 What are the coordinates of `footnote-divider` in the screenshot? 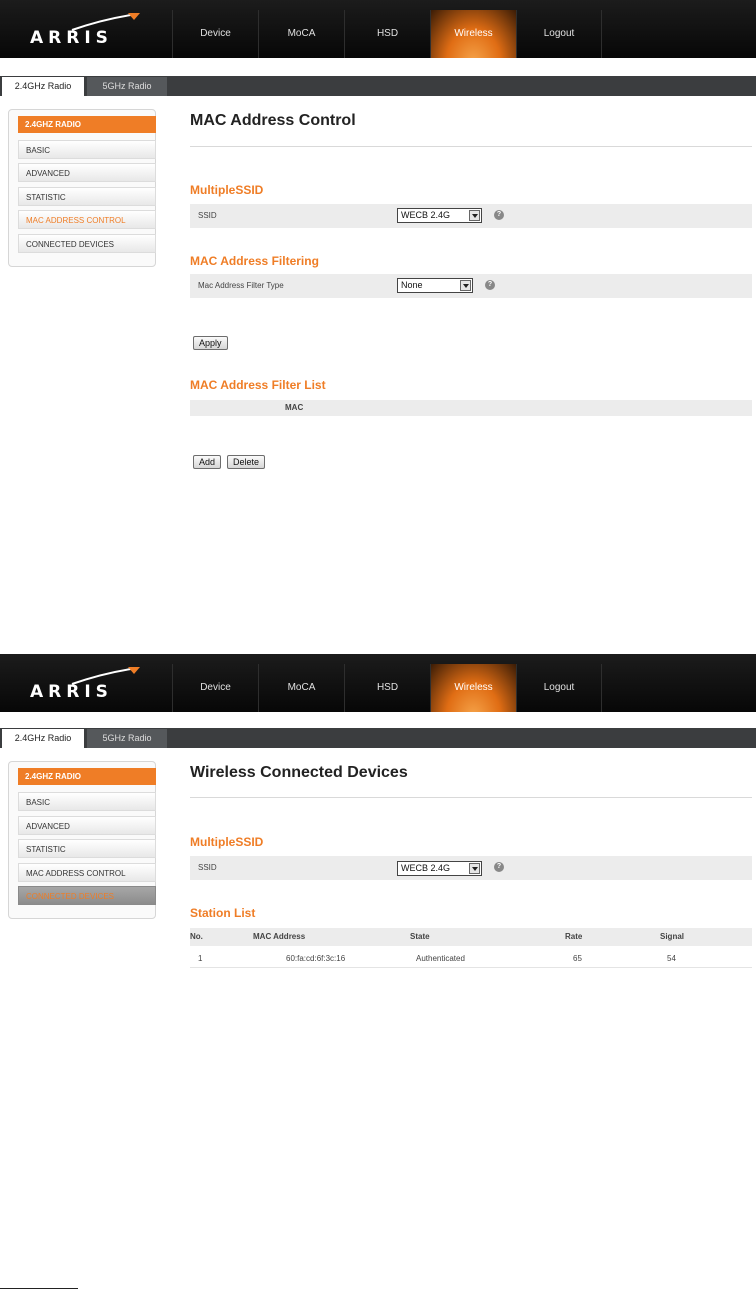 It's located at (39, 1288).